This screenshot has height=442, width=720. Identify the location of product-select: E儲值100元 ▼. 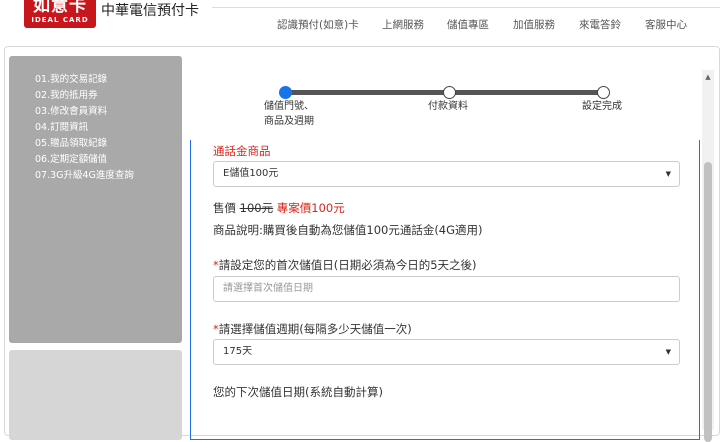
(446, 174).